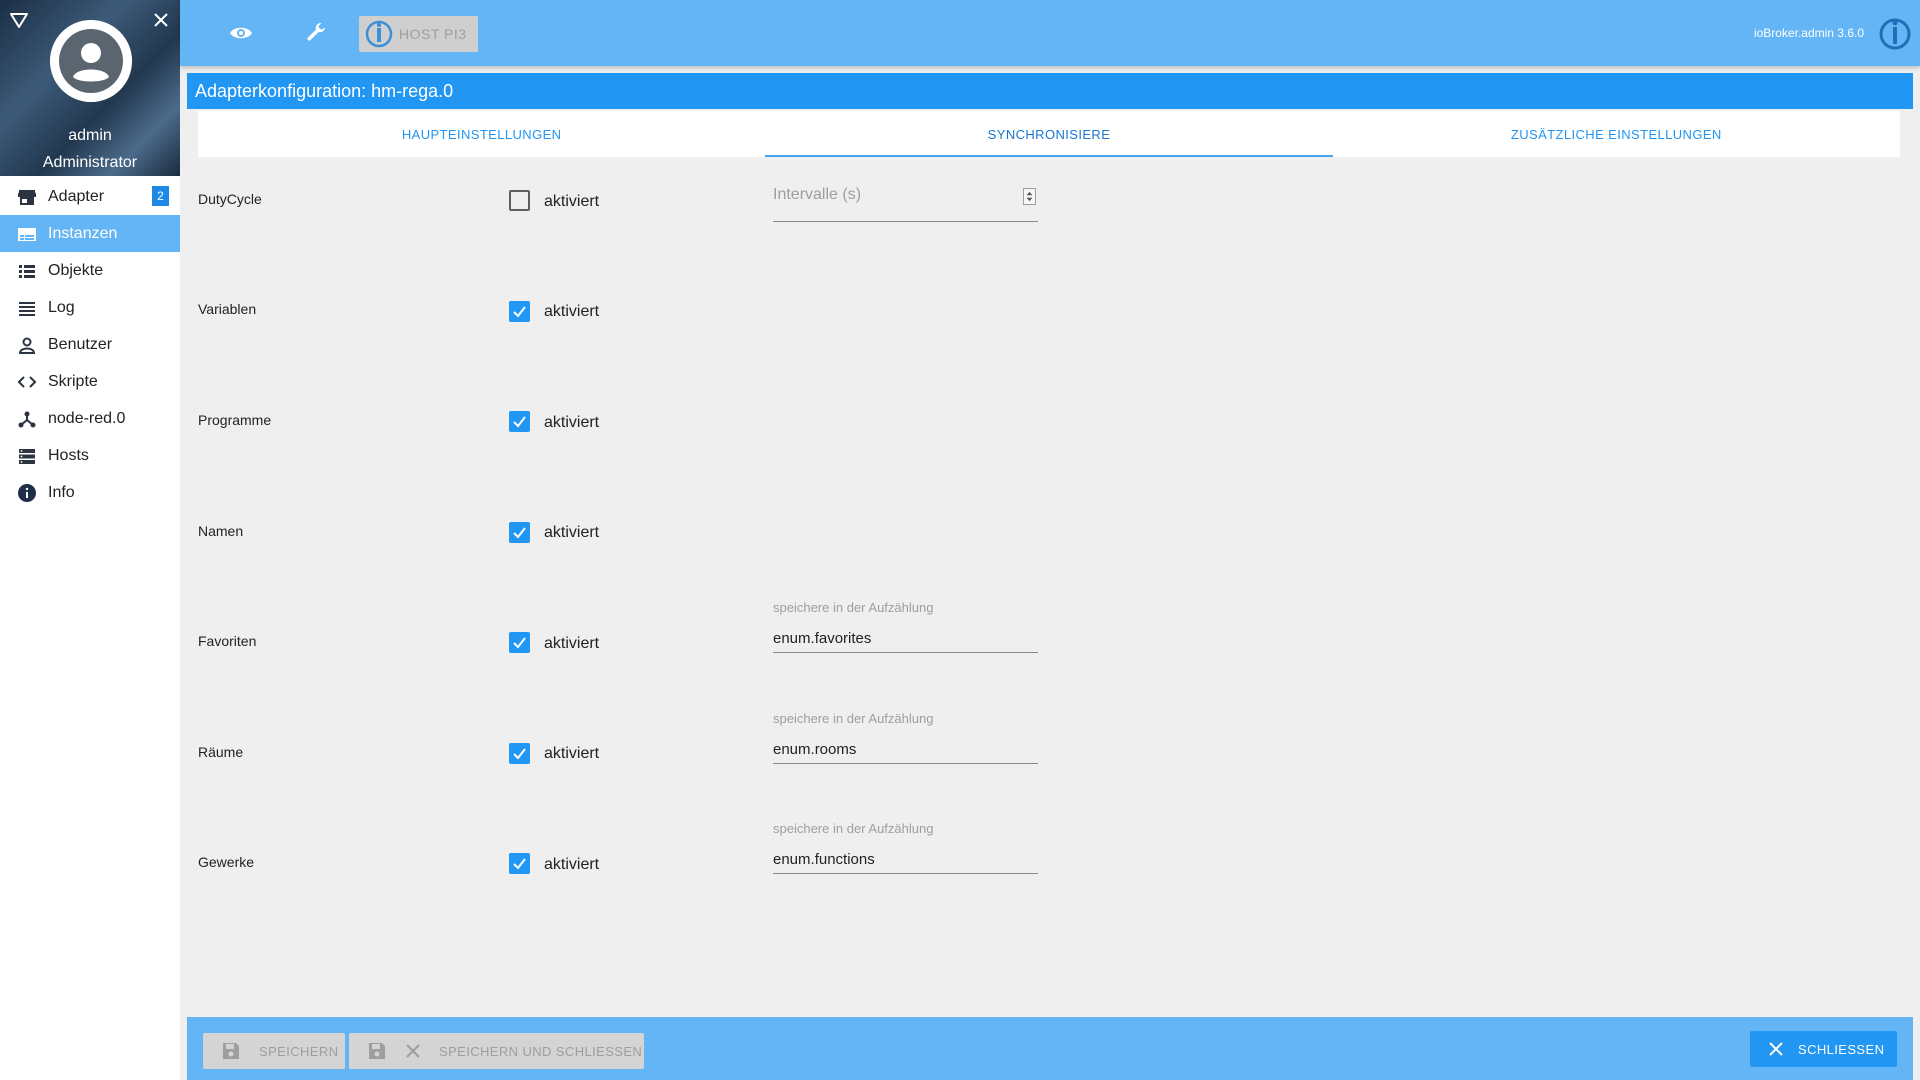 This screenshot has width=1920, height=1080. Describe the element at coordinates (61, 307) in the screenshot. I see `sidebar-item-label: Log` at that location.